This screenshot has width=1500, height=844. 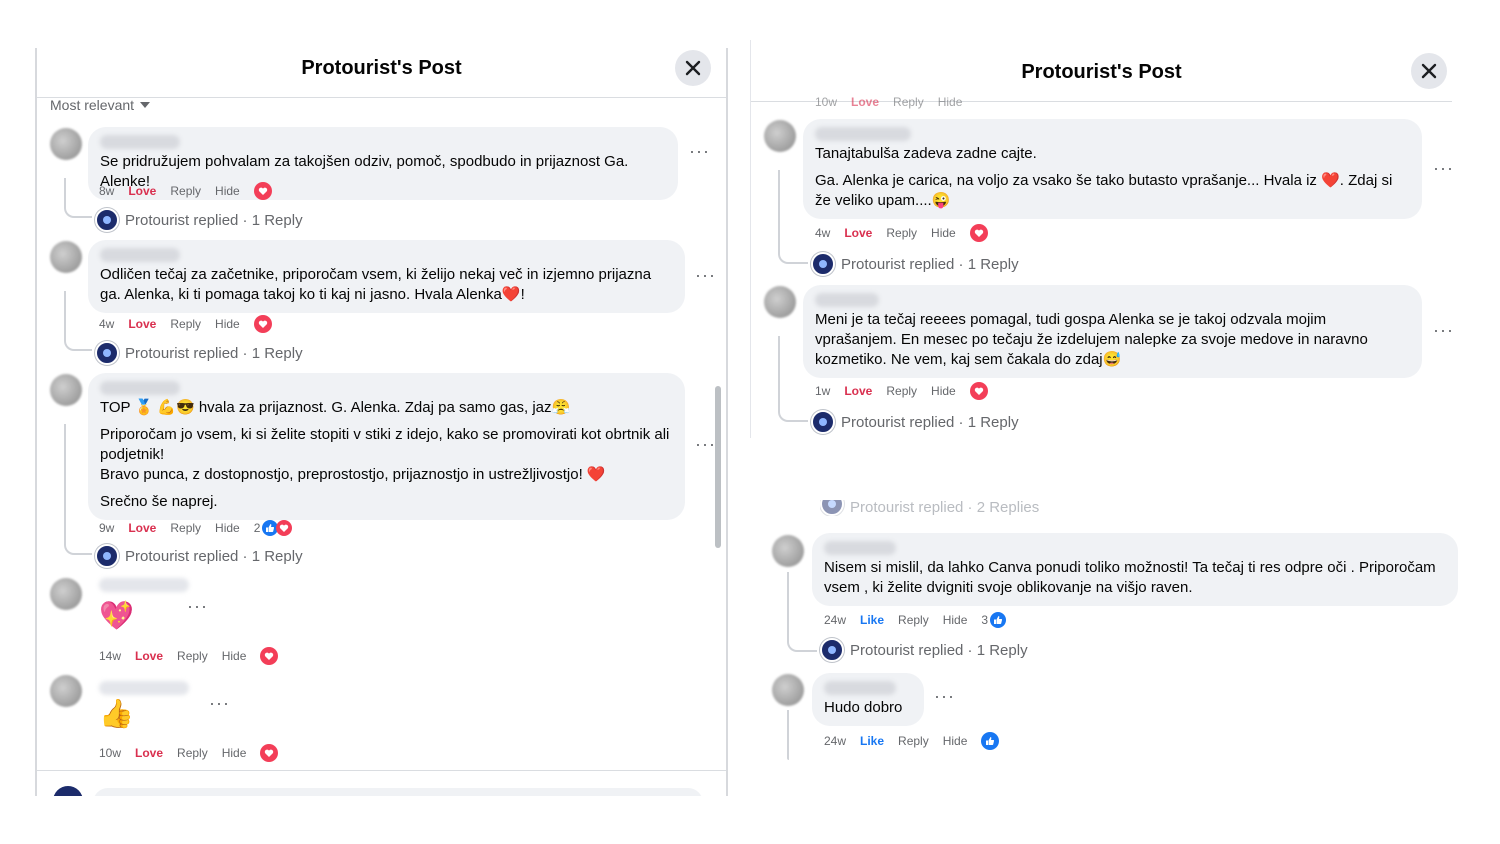 What do you see at coordinates (106, 191) in the screenshot?
I see `comment-time: 8w` at bounding box center [106, 191].